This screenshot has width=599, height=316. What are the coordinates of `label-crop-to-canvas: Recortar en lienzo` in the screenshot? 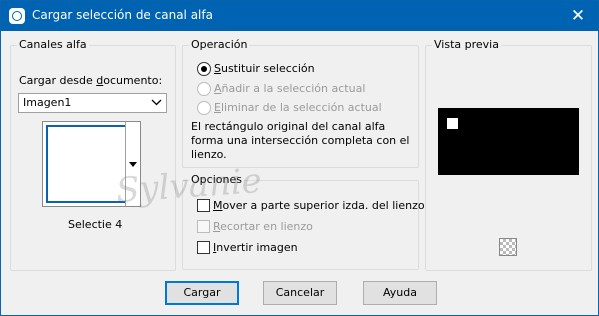 It's located at (263, 226).